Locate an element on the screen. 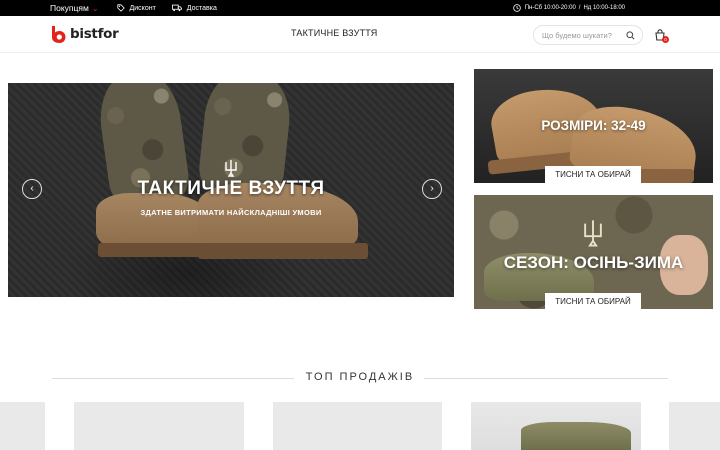 This screenshot has width=720, height=450. tag-icon is located at coordinates (120, 8).